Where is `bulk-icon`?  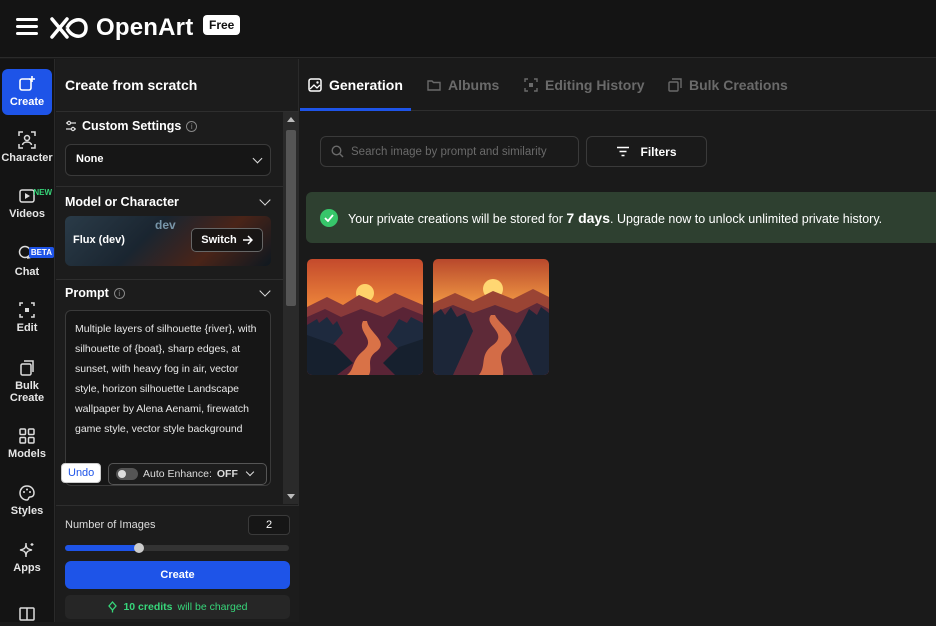 bulk-icon is located at coordinates (675, 85).